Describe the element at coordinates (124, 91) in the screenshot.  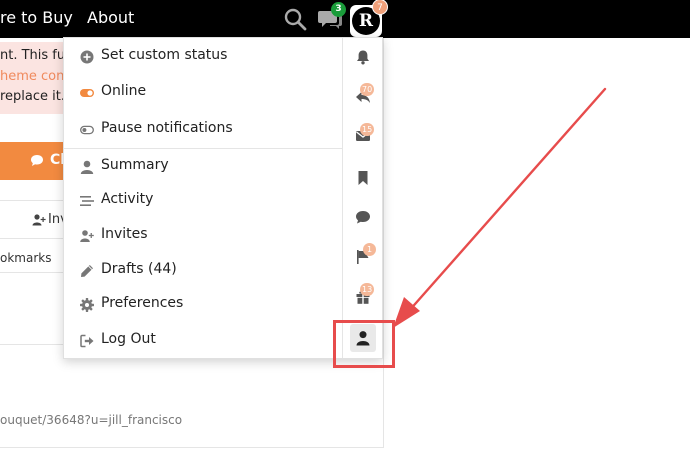
I see `menu-item-label: Online` at that location.